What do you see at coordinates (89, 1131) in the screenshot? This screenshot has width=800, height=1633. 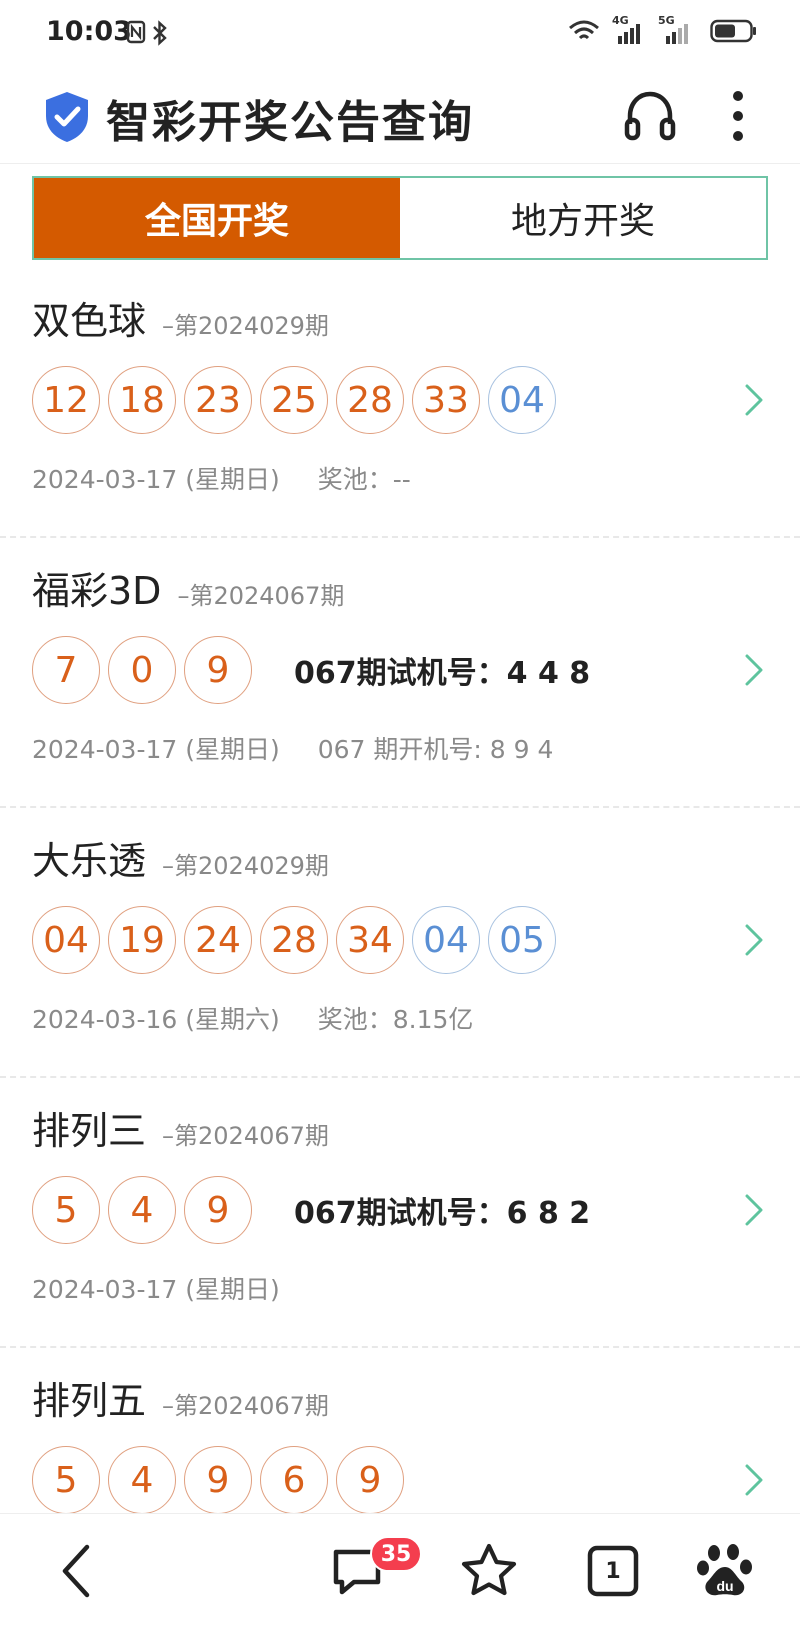 I see `lottery-name: 排列三` at bounding box center [89, 1131].